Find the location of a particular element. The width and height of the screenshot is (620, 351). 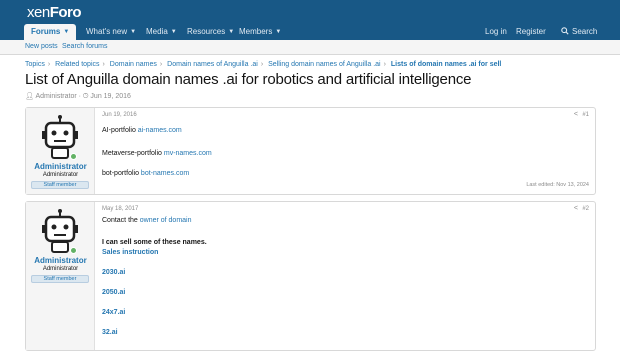

thread-author: Administrator is located at coordinates (55, 96).